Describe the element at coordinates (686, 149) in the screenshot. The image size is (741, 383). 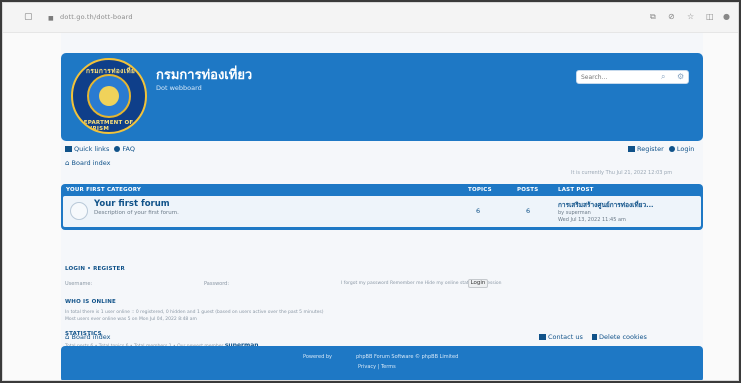
I see `login-link: Login` at that location.